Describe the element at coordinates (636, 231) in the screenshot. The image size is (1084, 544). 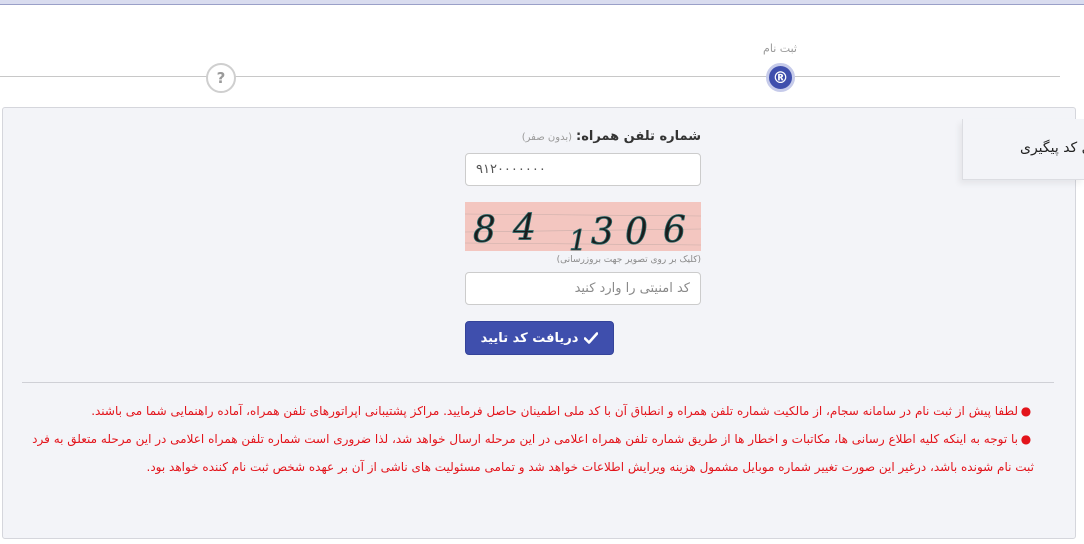
I see `captcha-char-5: 0` at that location.